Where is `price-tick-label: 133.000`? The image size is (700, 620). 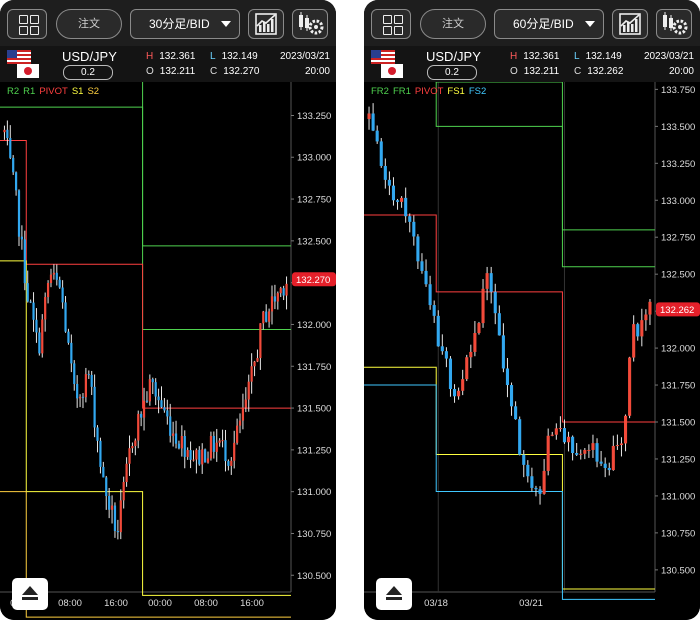
price-tick-label: 133.000 is located at coordinates (314, 158).